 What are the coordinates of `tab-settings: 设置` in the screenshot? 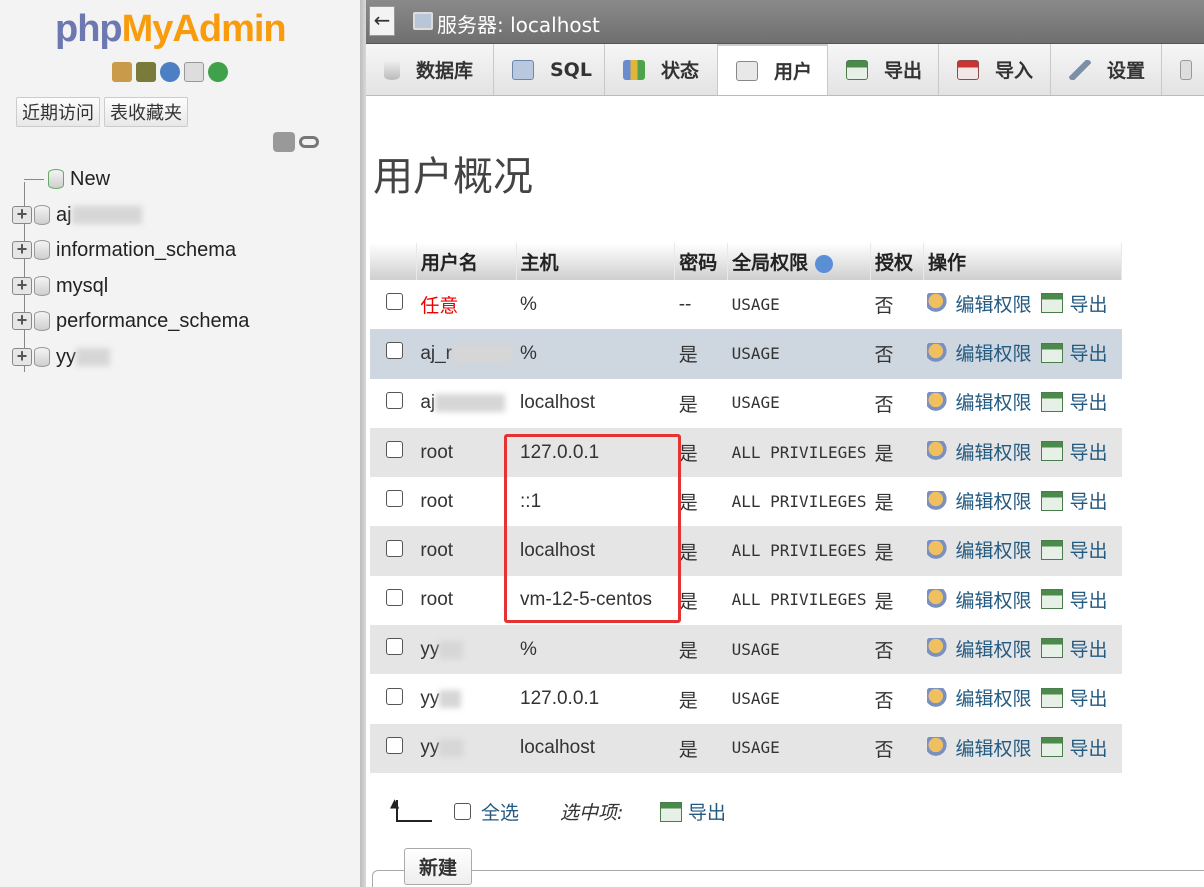 It's located at (1106, 69).